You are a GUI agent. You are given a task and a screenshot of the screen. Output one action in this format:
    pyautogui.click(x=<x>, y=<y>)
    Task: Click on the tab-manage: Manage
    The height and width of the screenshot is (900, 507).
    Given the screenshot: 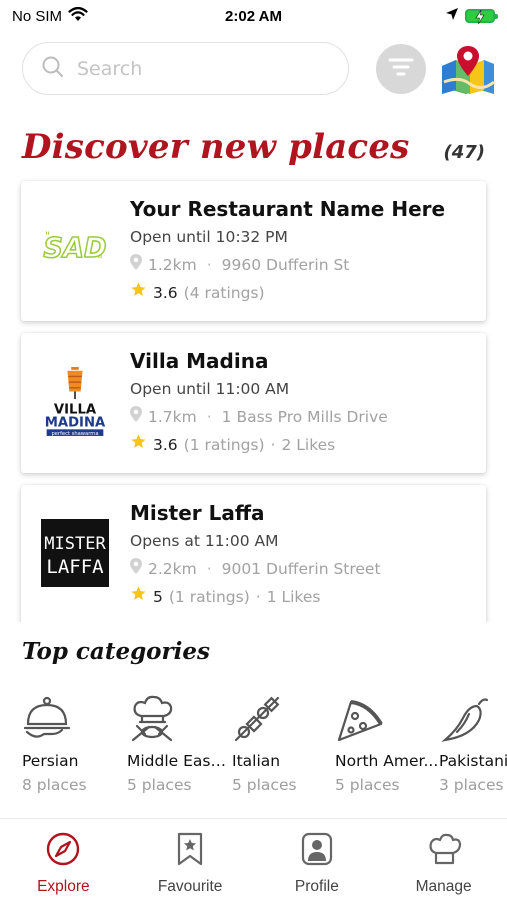 What is the action you would take?
    pyautogui.click(x=443, y=859)
    